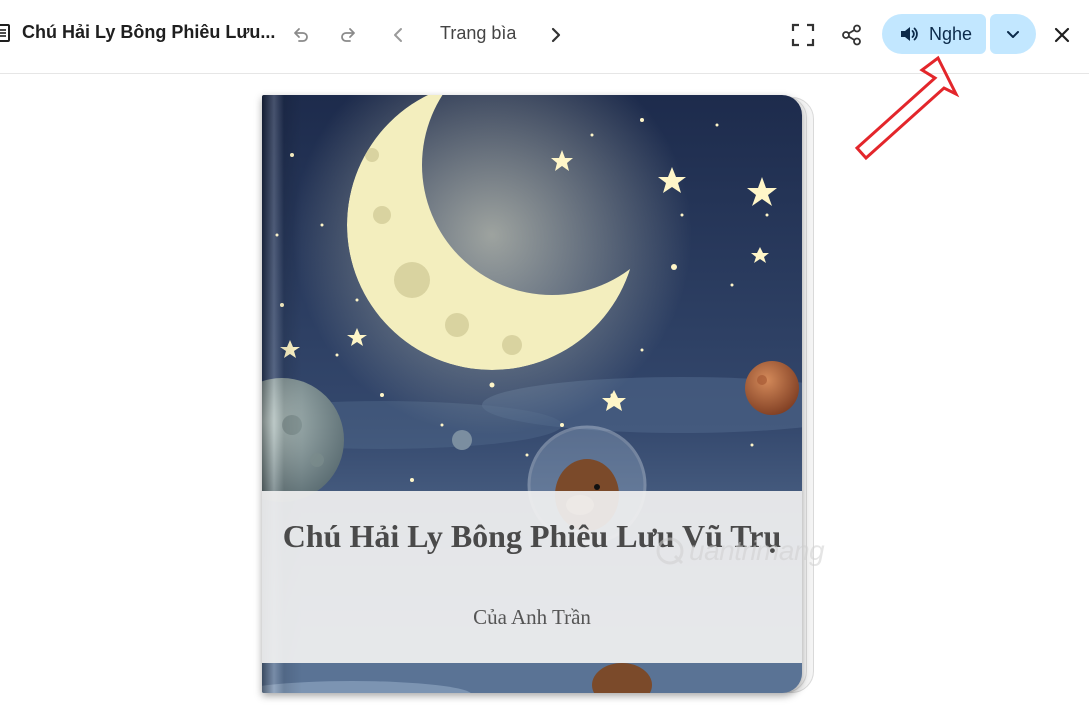  I want to click on chevron-left-icon, so click(398, 35).